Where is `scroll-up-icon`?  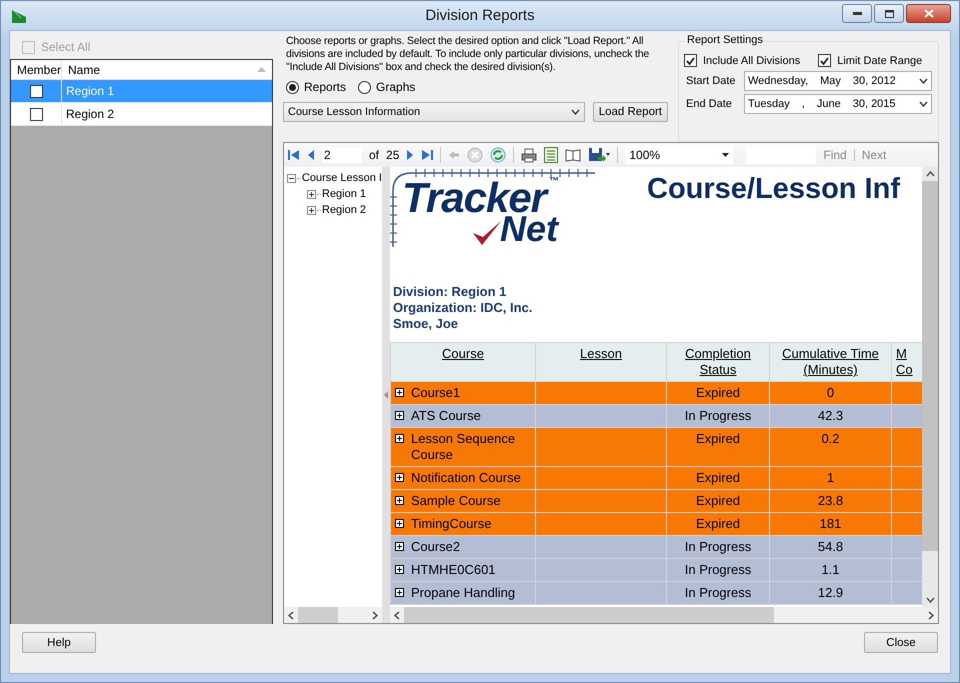 scroll-up-icon is located at coordinates (930, 174).